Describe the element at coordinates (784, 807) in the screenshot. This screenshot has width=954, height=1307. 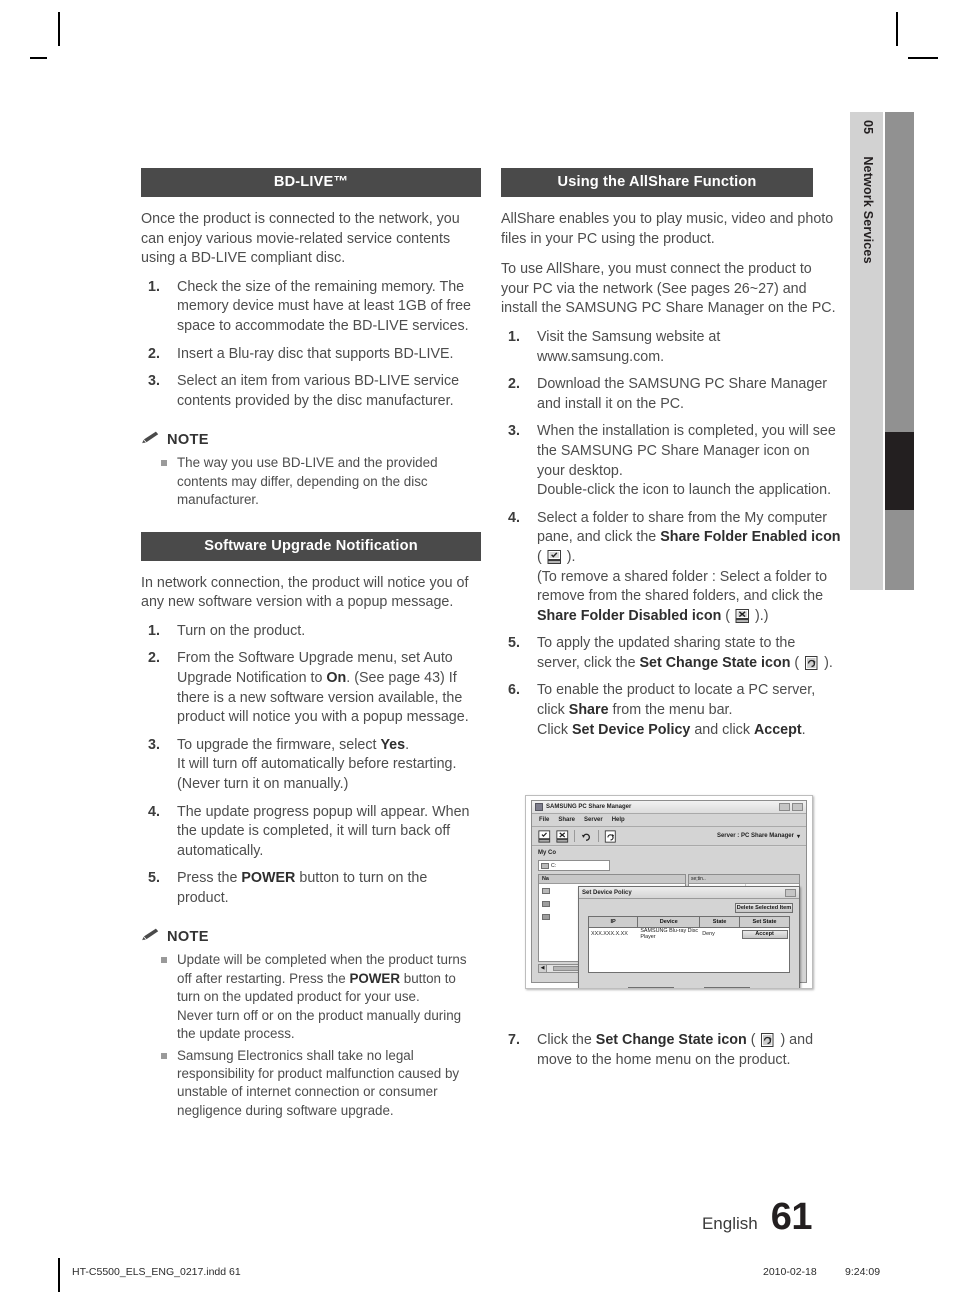
I see `minimize-button` at that location.